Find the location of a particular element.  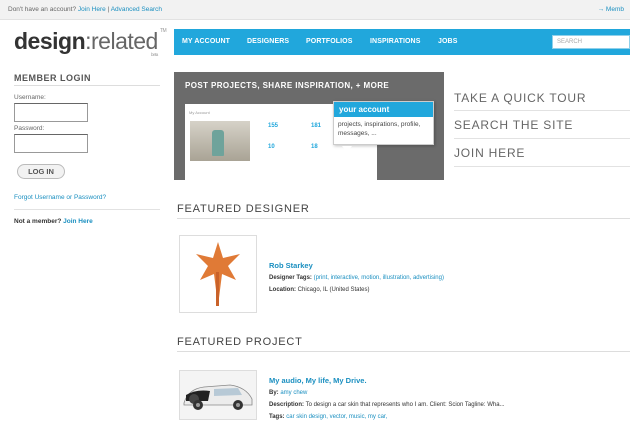

designer-artwork is located at coordinates (218, 274).